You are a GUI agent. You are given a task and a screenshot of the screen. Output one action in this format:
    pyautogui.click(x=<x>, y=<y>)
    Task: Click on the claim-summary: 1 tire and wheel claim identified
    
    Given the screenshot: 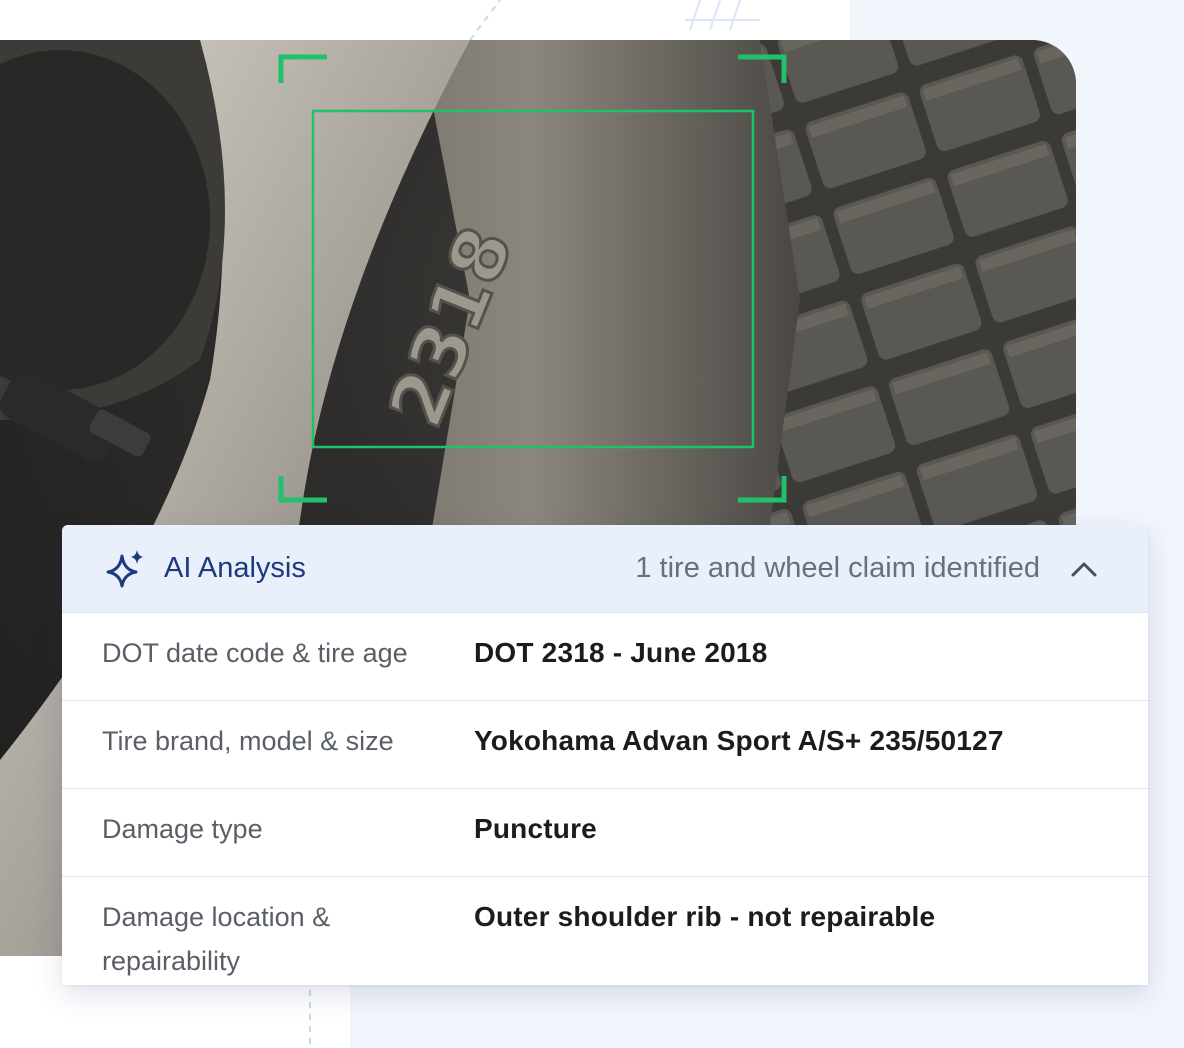 What is the action you would take?
    pyautogui.click(x=837, y=568)
    